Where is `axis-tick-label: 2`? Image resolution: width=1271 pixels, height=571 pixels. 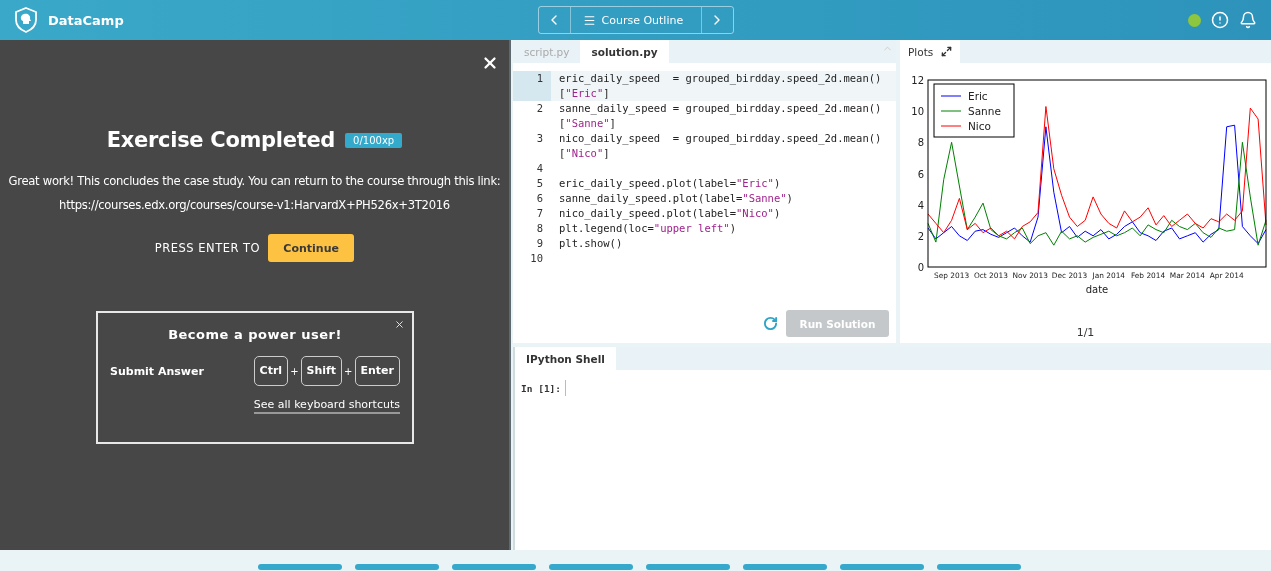 axis-tick-label: 2 is located at coordinates (920, 236).